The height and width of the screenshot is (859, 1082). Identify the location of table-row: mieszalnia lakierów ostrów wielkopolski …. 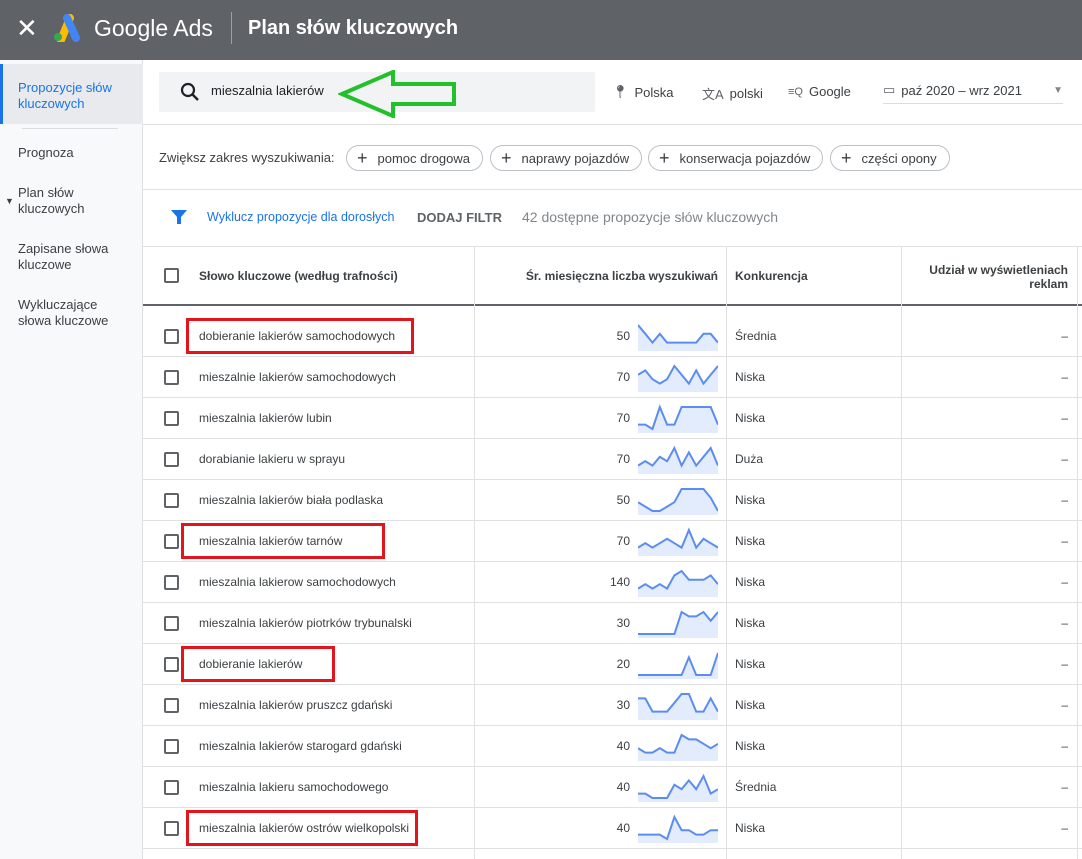
(612, 828).